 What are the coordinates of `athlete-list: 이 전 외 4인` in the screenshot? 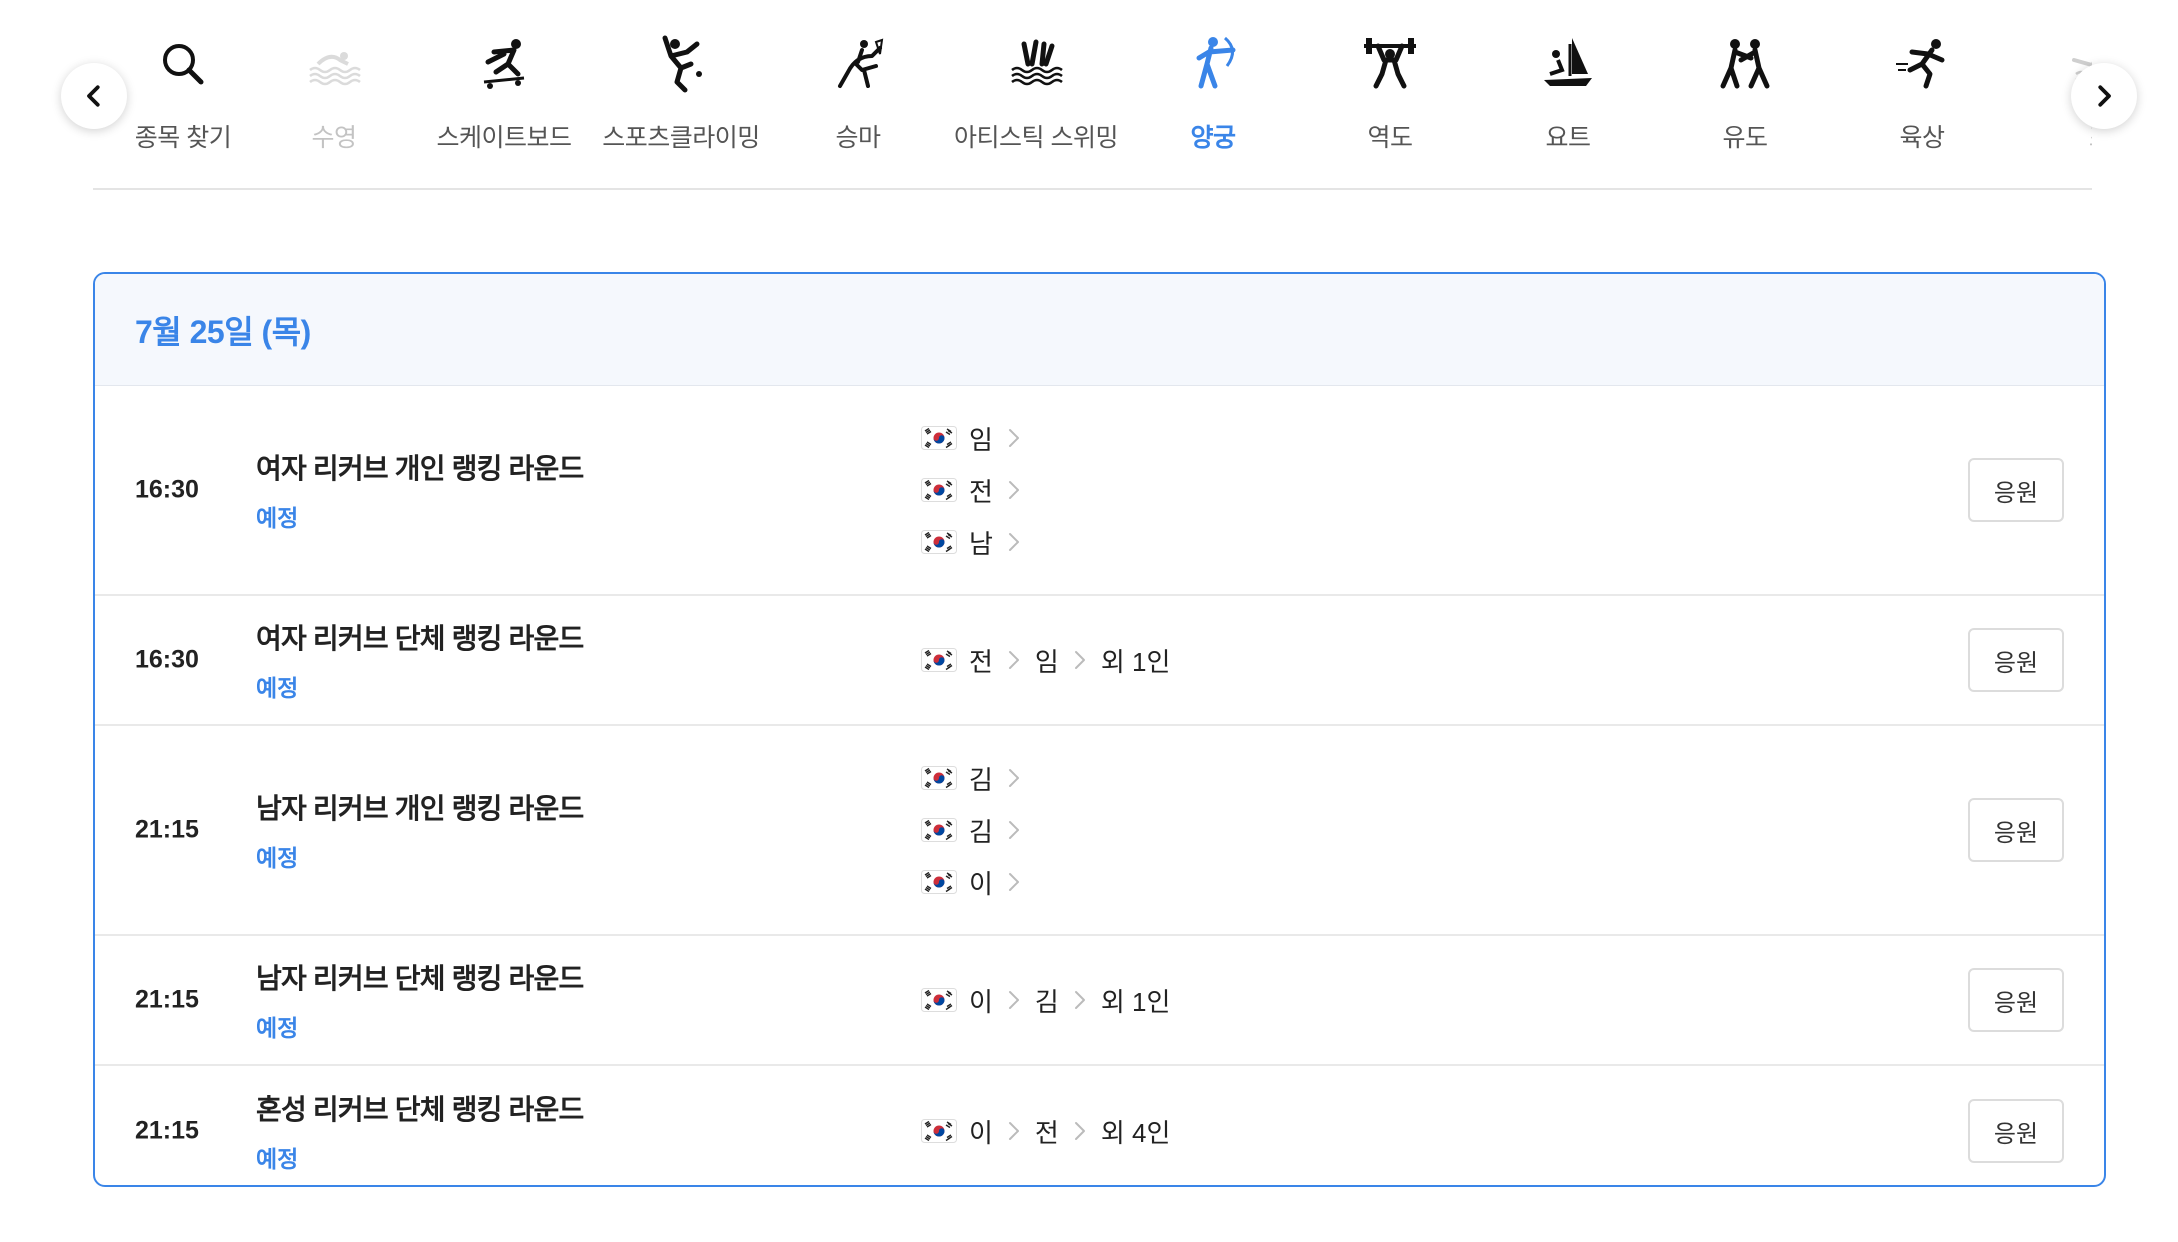 It's located at (1046, 1131).